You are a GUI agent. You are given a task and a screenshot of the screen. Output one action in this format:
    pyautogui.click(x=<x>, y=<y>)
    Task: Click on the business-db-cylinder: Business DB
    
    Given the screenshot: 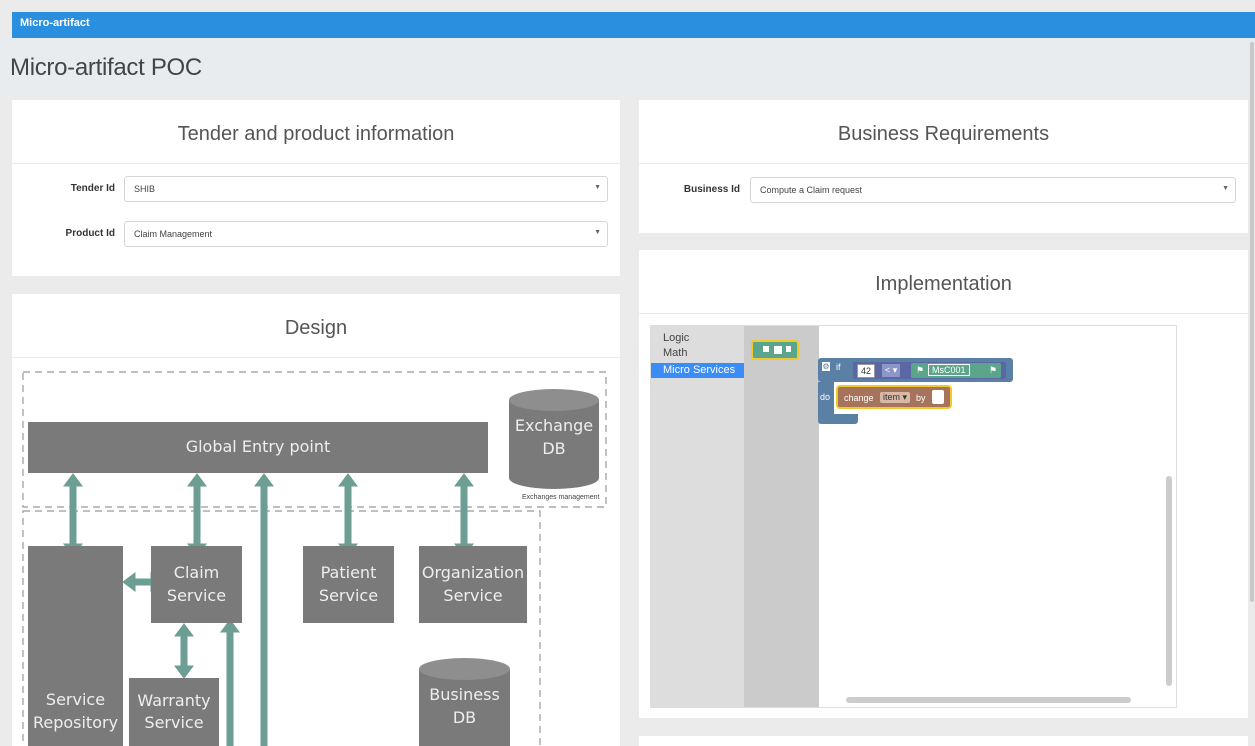 What is the action you would take?
    pyautogui.click(x=464, y=702)
    